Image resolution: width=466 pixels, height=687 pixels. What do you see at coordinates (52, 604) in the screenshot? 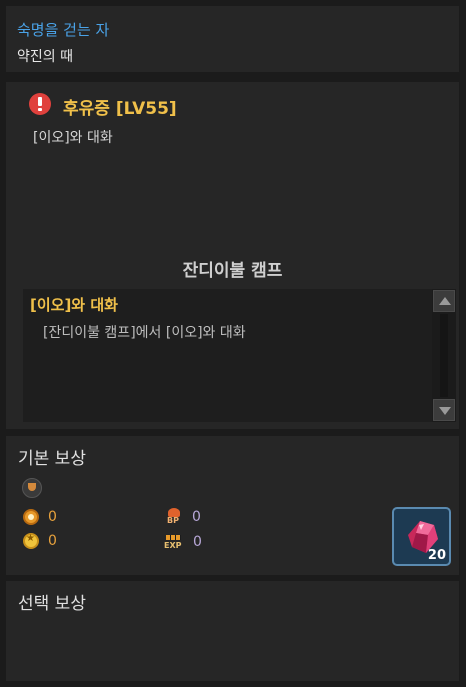
I see `choice-reward-title: 선택 보상` at bounding box center [52, 604].